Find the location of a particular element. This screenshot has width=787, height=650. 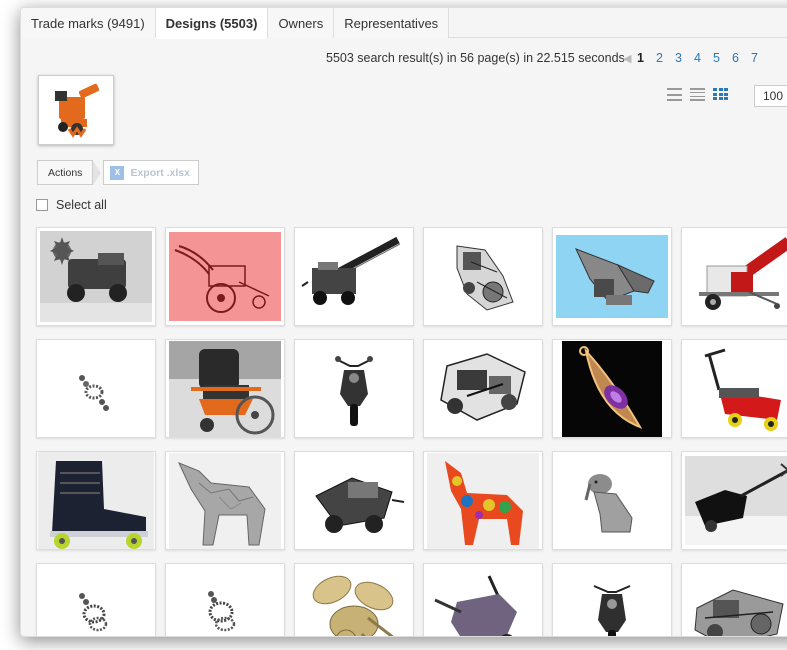

mosaic-dog-sculpture is located at coordinates (483, 500).